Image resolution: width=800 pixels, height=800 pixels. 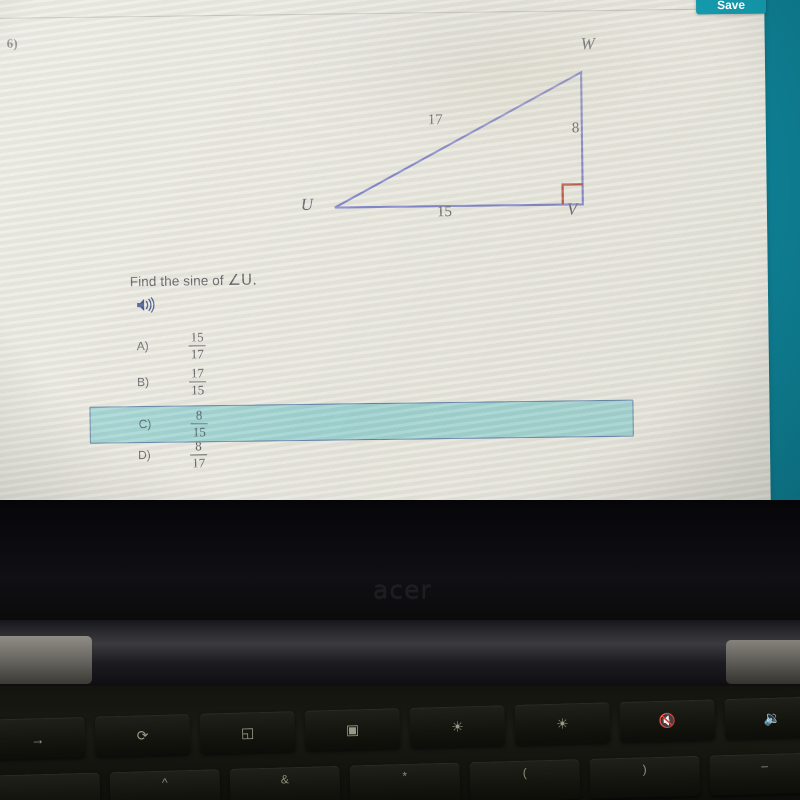 I want to click on vertex-label-v: V, so click(x=572, y=209).